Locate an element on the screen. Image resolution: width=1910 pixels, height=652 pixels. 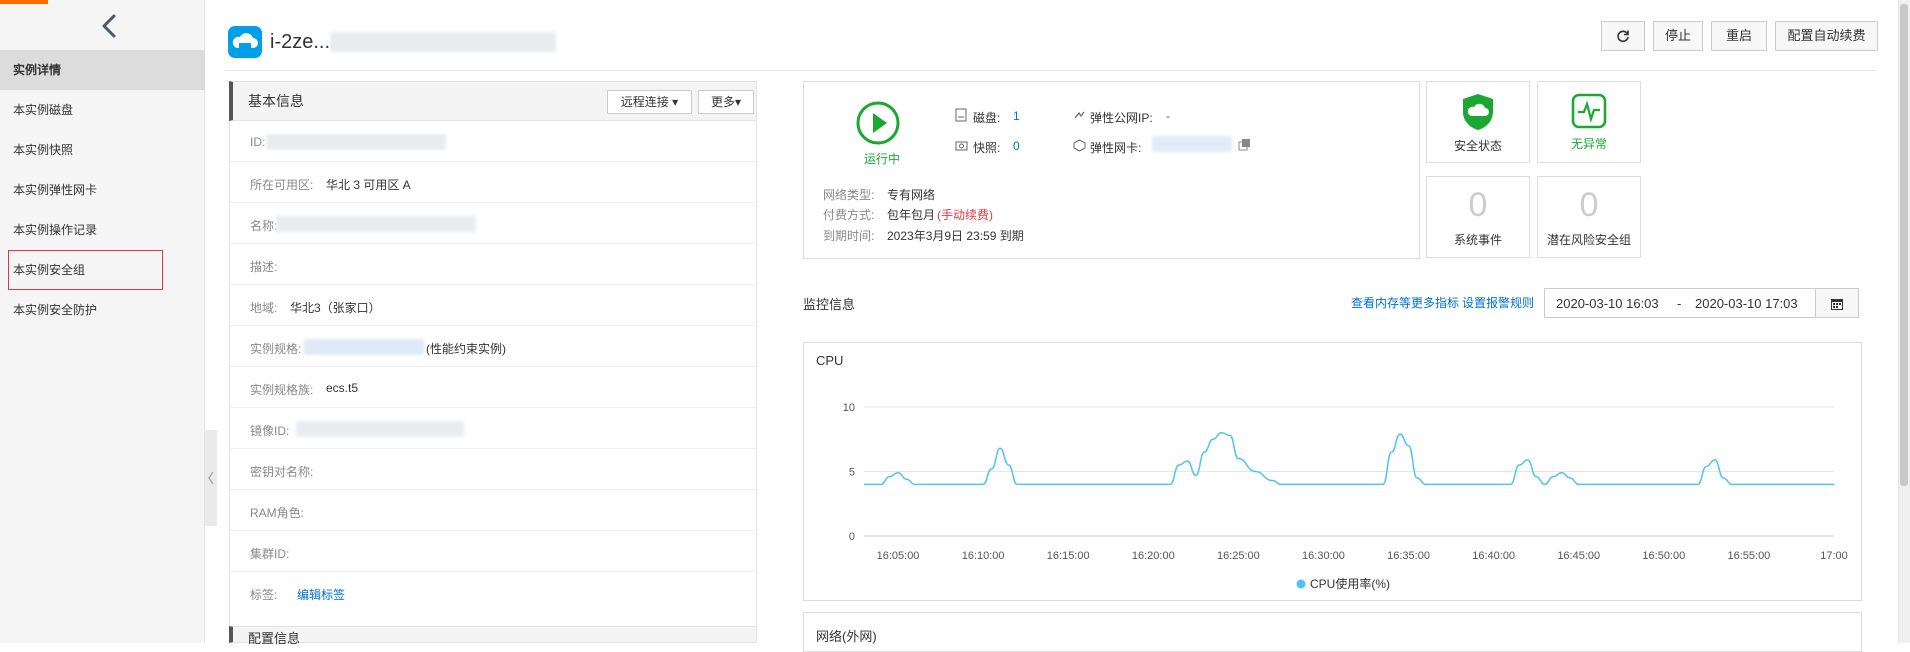
range-end: 2020-03-10 17:03 is located at coordinates (1746, 303).